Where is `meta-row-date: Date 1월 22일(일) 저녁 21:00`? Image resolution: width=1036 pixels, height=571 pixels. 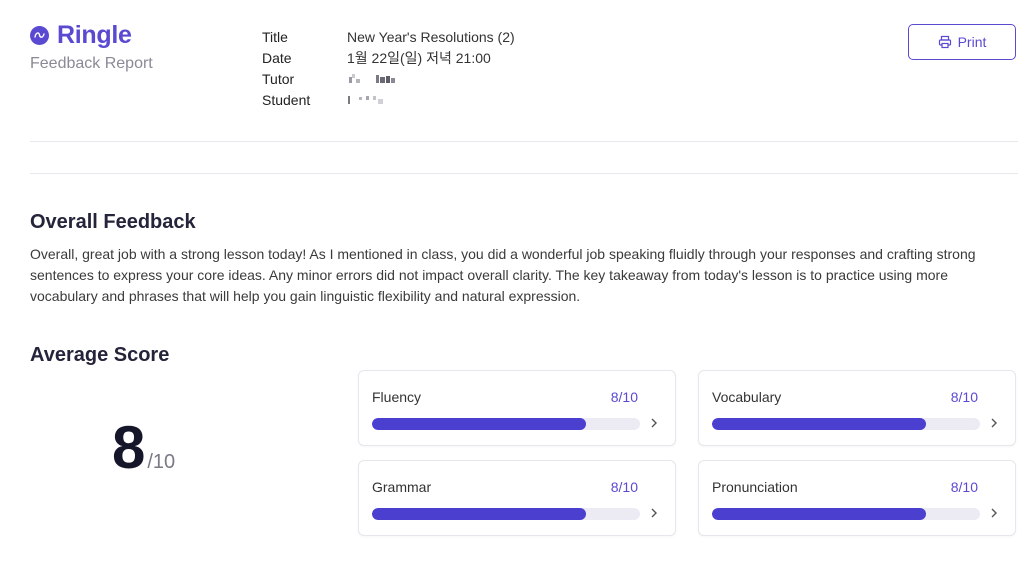
meta-row-date: Date 1월 22일(일) 저녁 21:00 is located at coordinates (388, 57).